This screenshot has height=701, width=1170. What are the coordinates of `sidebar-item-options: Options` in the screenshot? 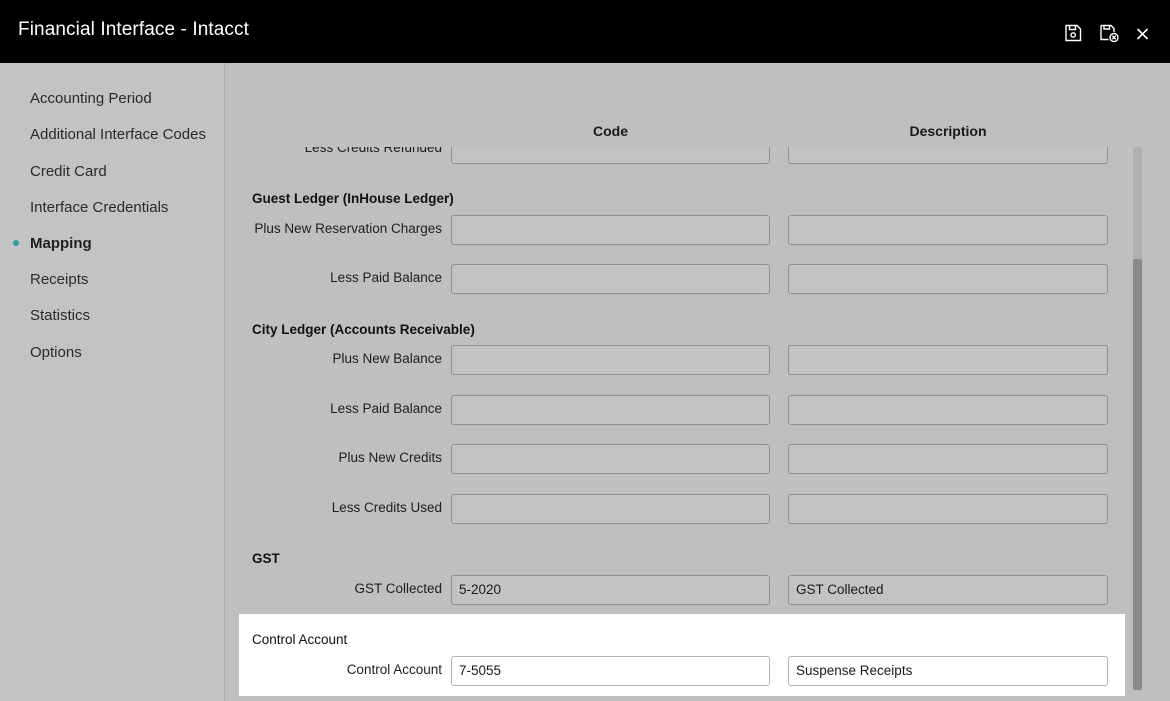 It's located at (56, 352).